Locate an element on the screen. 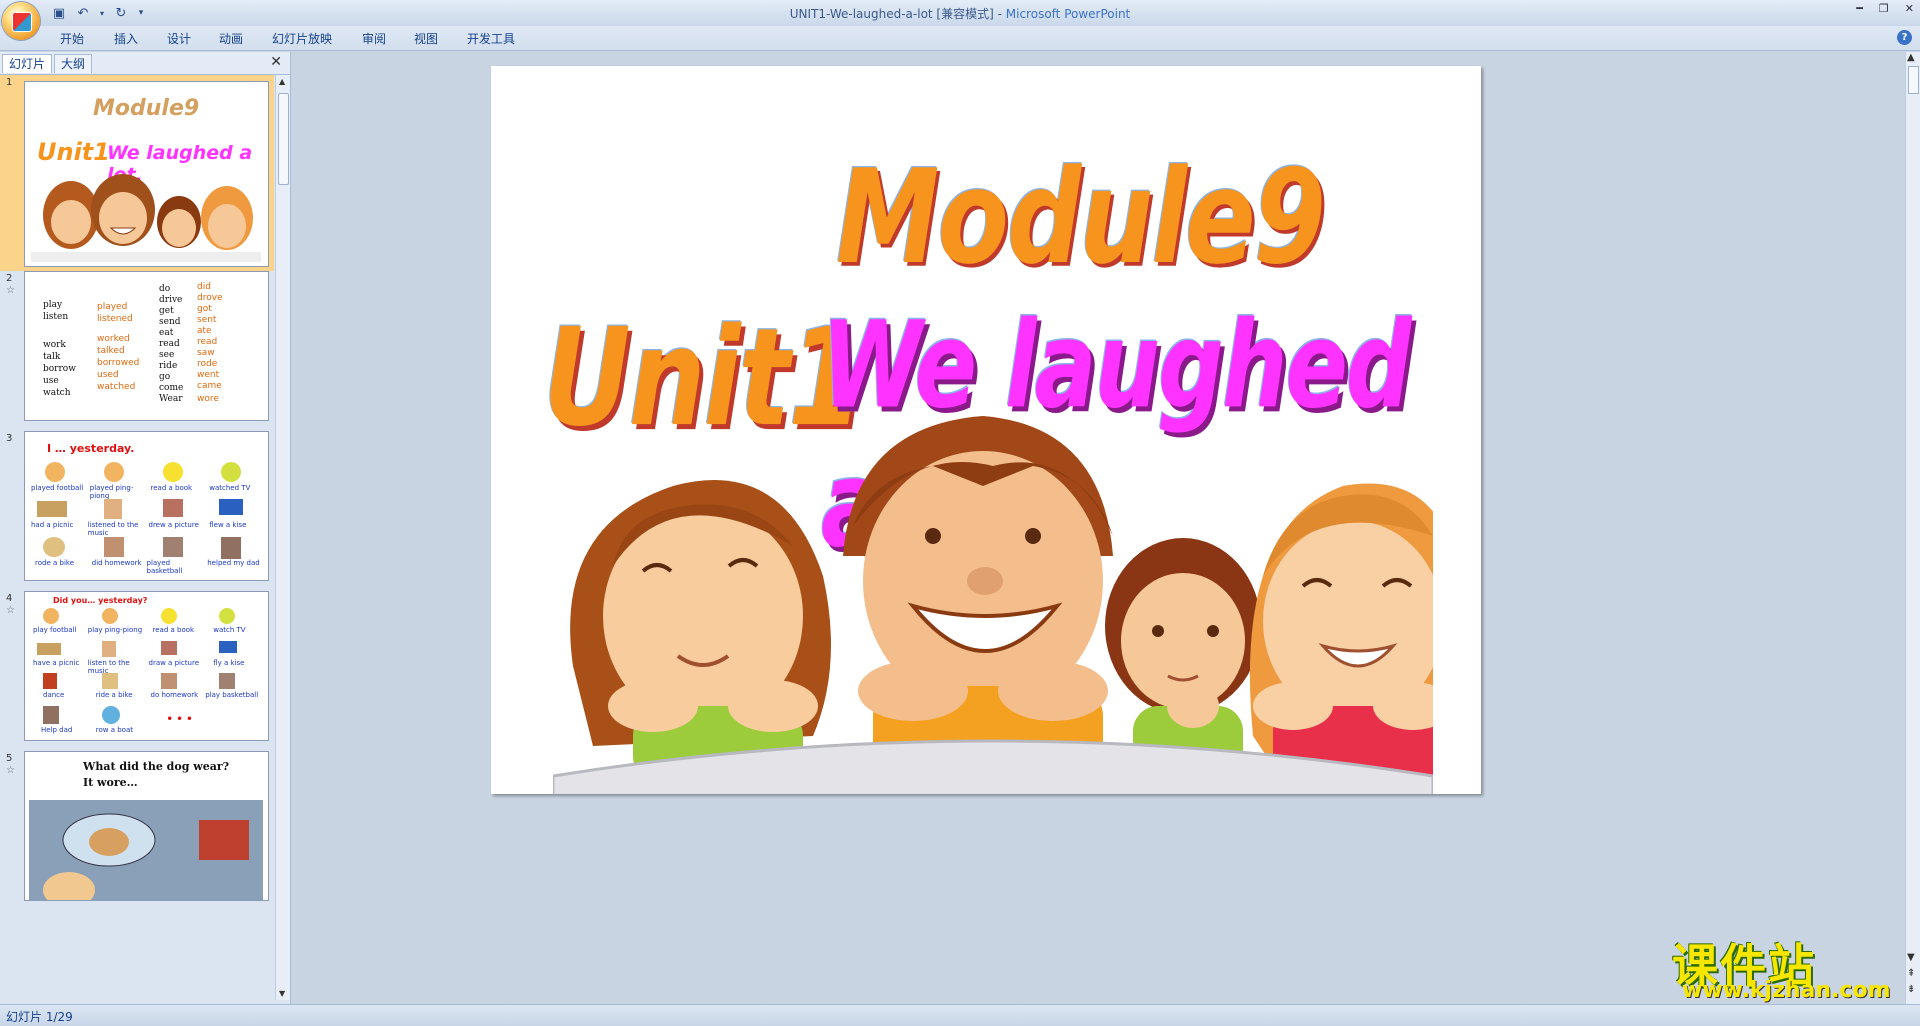  restore-icon: ❐ is located at coordinates (1884, 8).